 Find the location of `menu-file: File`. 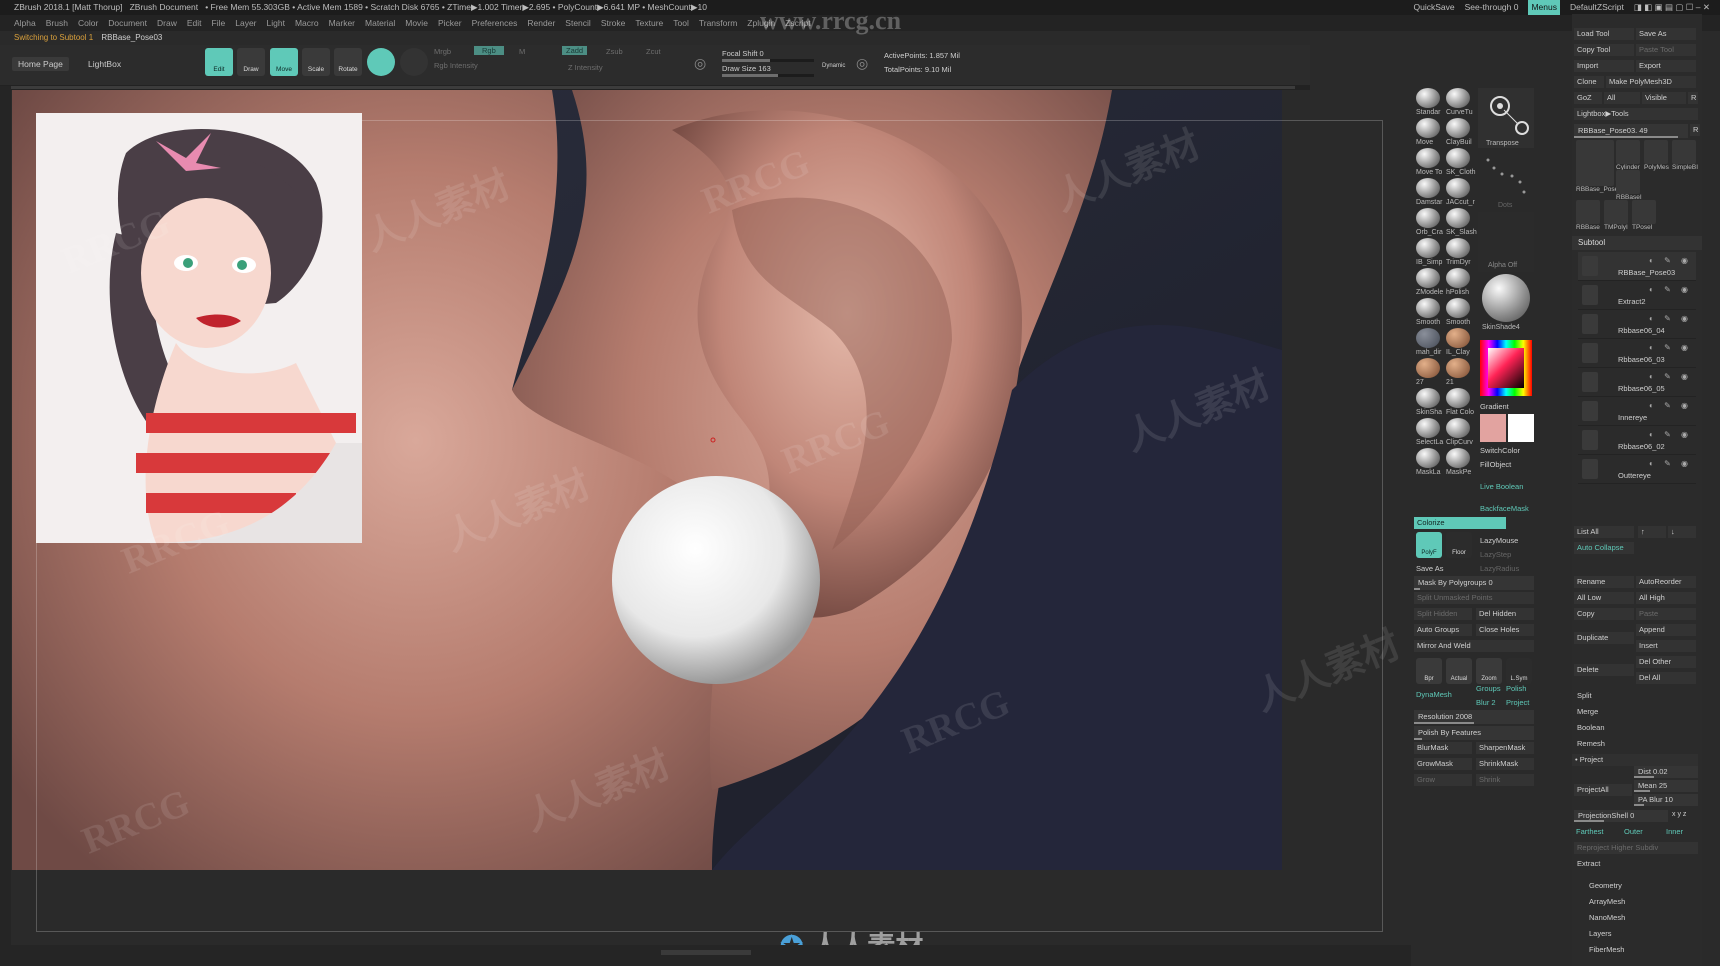

menu-file: File is located at coordinates (219, 23).